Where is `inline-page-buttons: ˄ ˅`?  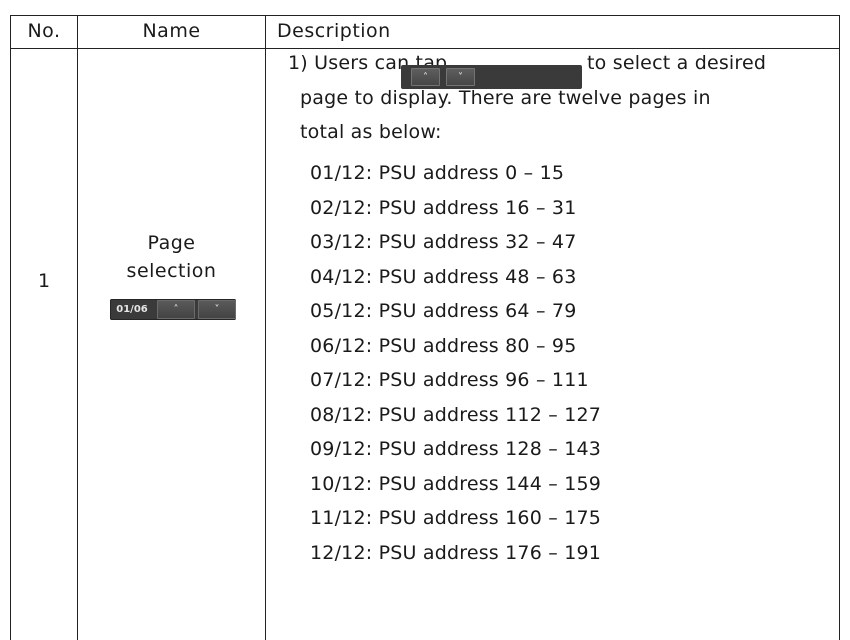 inline-page-buttons: ˄ ˅ is located at coordinates (491, 77).